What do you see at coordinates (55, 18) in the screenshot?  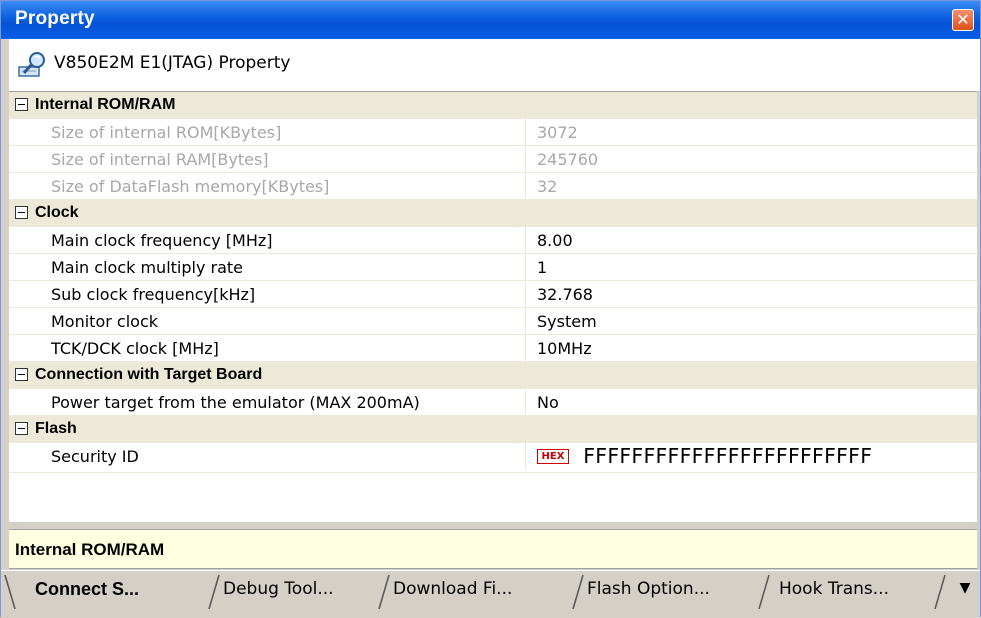 I see `panel-title: Property` at bounding box center [55, 18].